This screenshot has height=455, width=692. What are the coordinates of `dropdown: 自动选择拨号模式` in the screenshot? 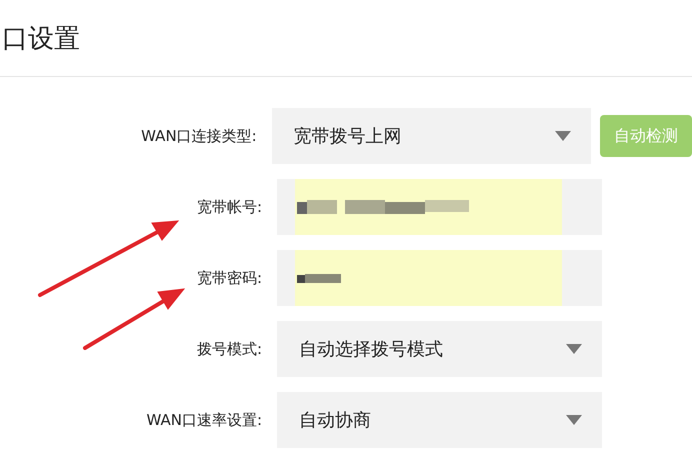 It's located at (439, 349).